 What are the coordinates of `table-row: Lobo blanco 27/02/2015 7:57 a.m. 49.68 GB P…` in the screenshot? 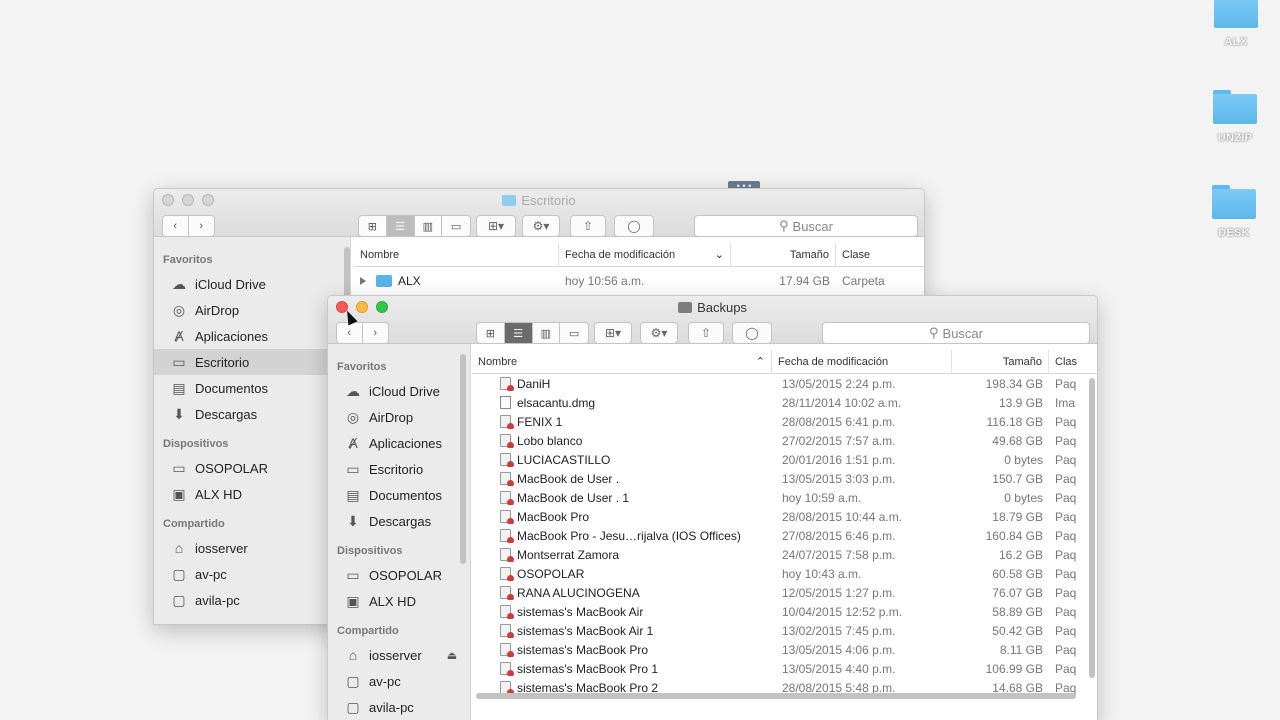 It's located at (784, 440).